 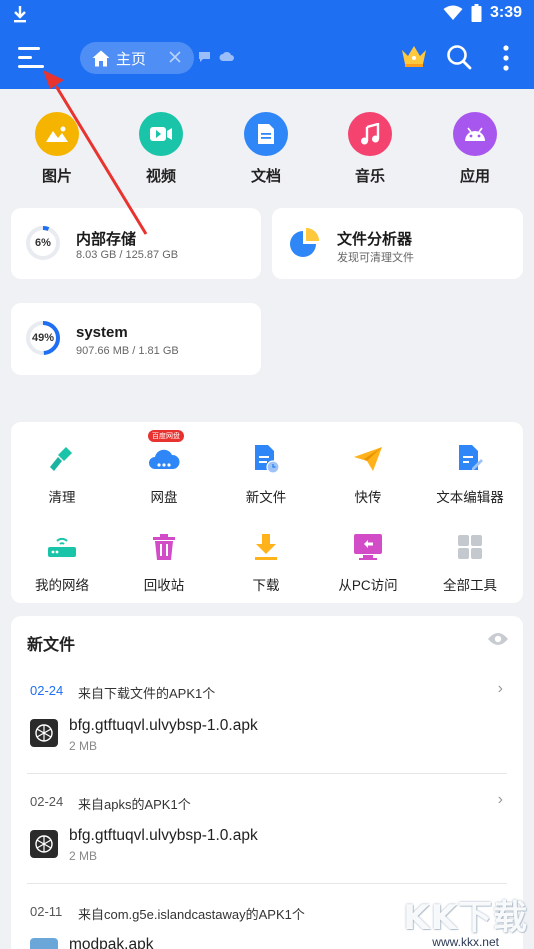 I want to click on category-apps: 应用, so click(x=475, y=149).